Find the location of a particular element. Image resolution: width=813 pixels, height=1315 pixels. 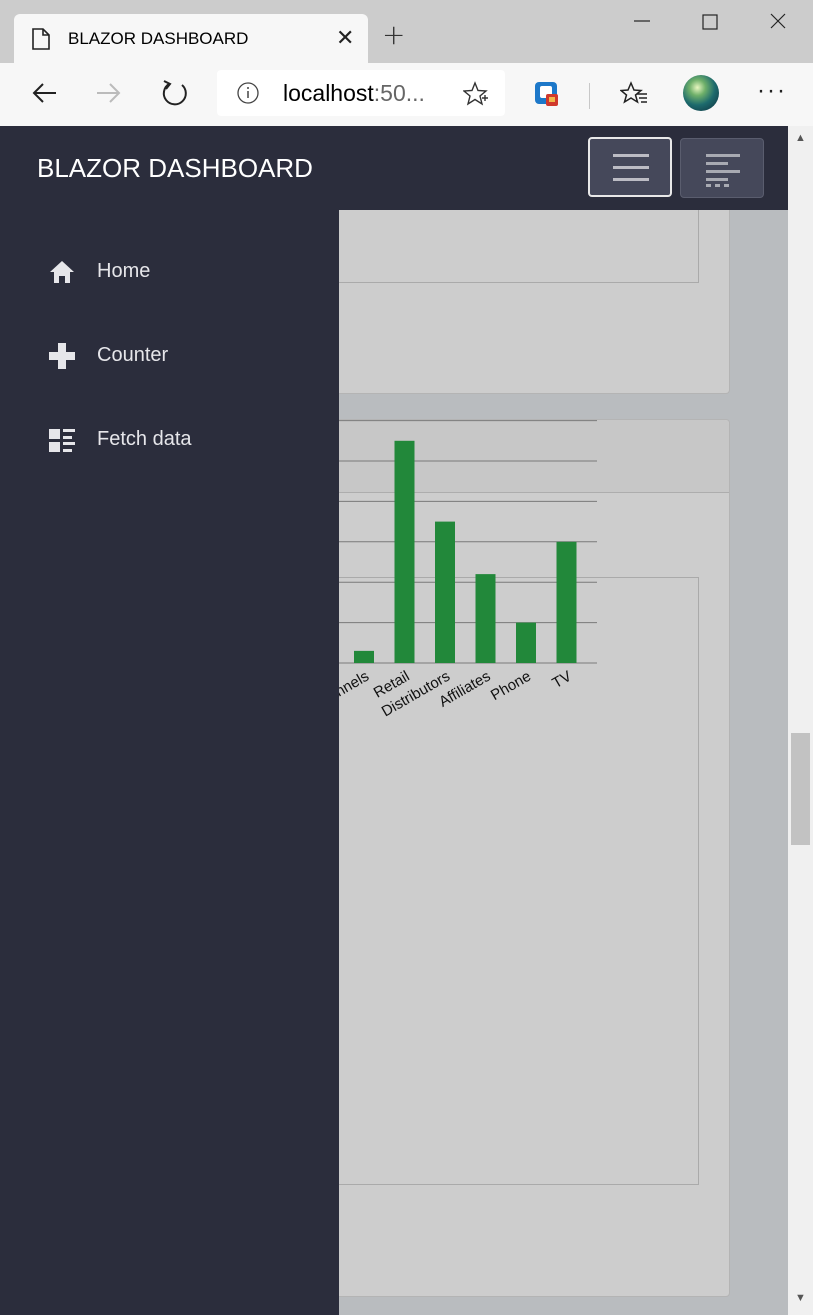

sidebar-item-home: Home is located at coordinates (169, 272).